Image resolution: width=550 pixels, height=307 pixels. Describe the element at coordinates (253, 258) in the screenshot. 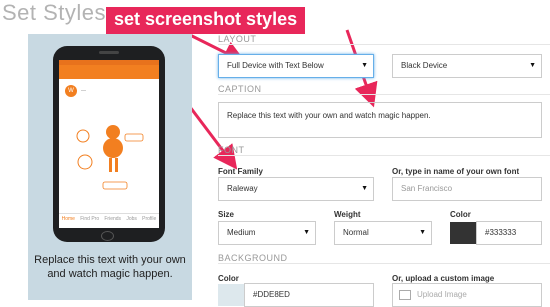

I see `background-section-label: BACKGROUND` at that location.